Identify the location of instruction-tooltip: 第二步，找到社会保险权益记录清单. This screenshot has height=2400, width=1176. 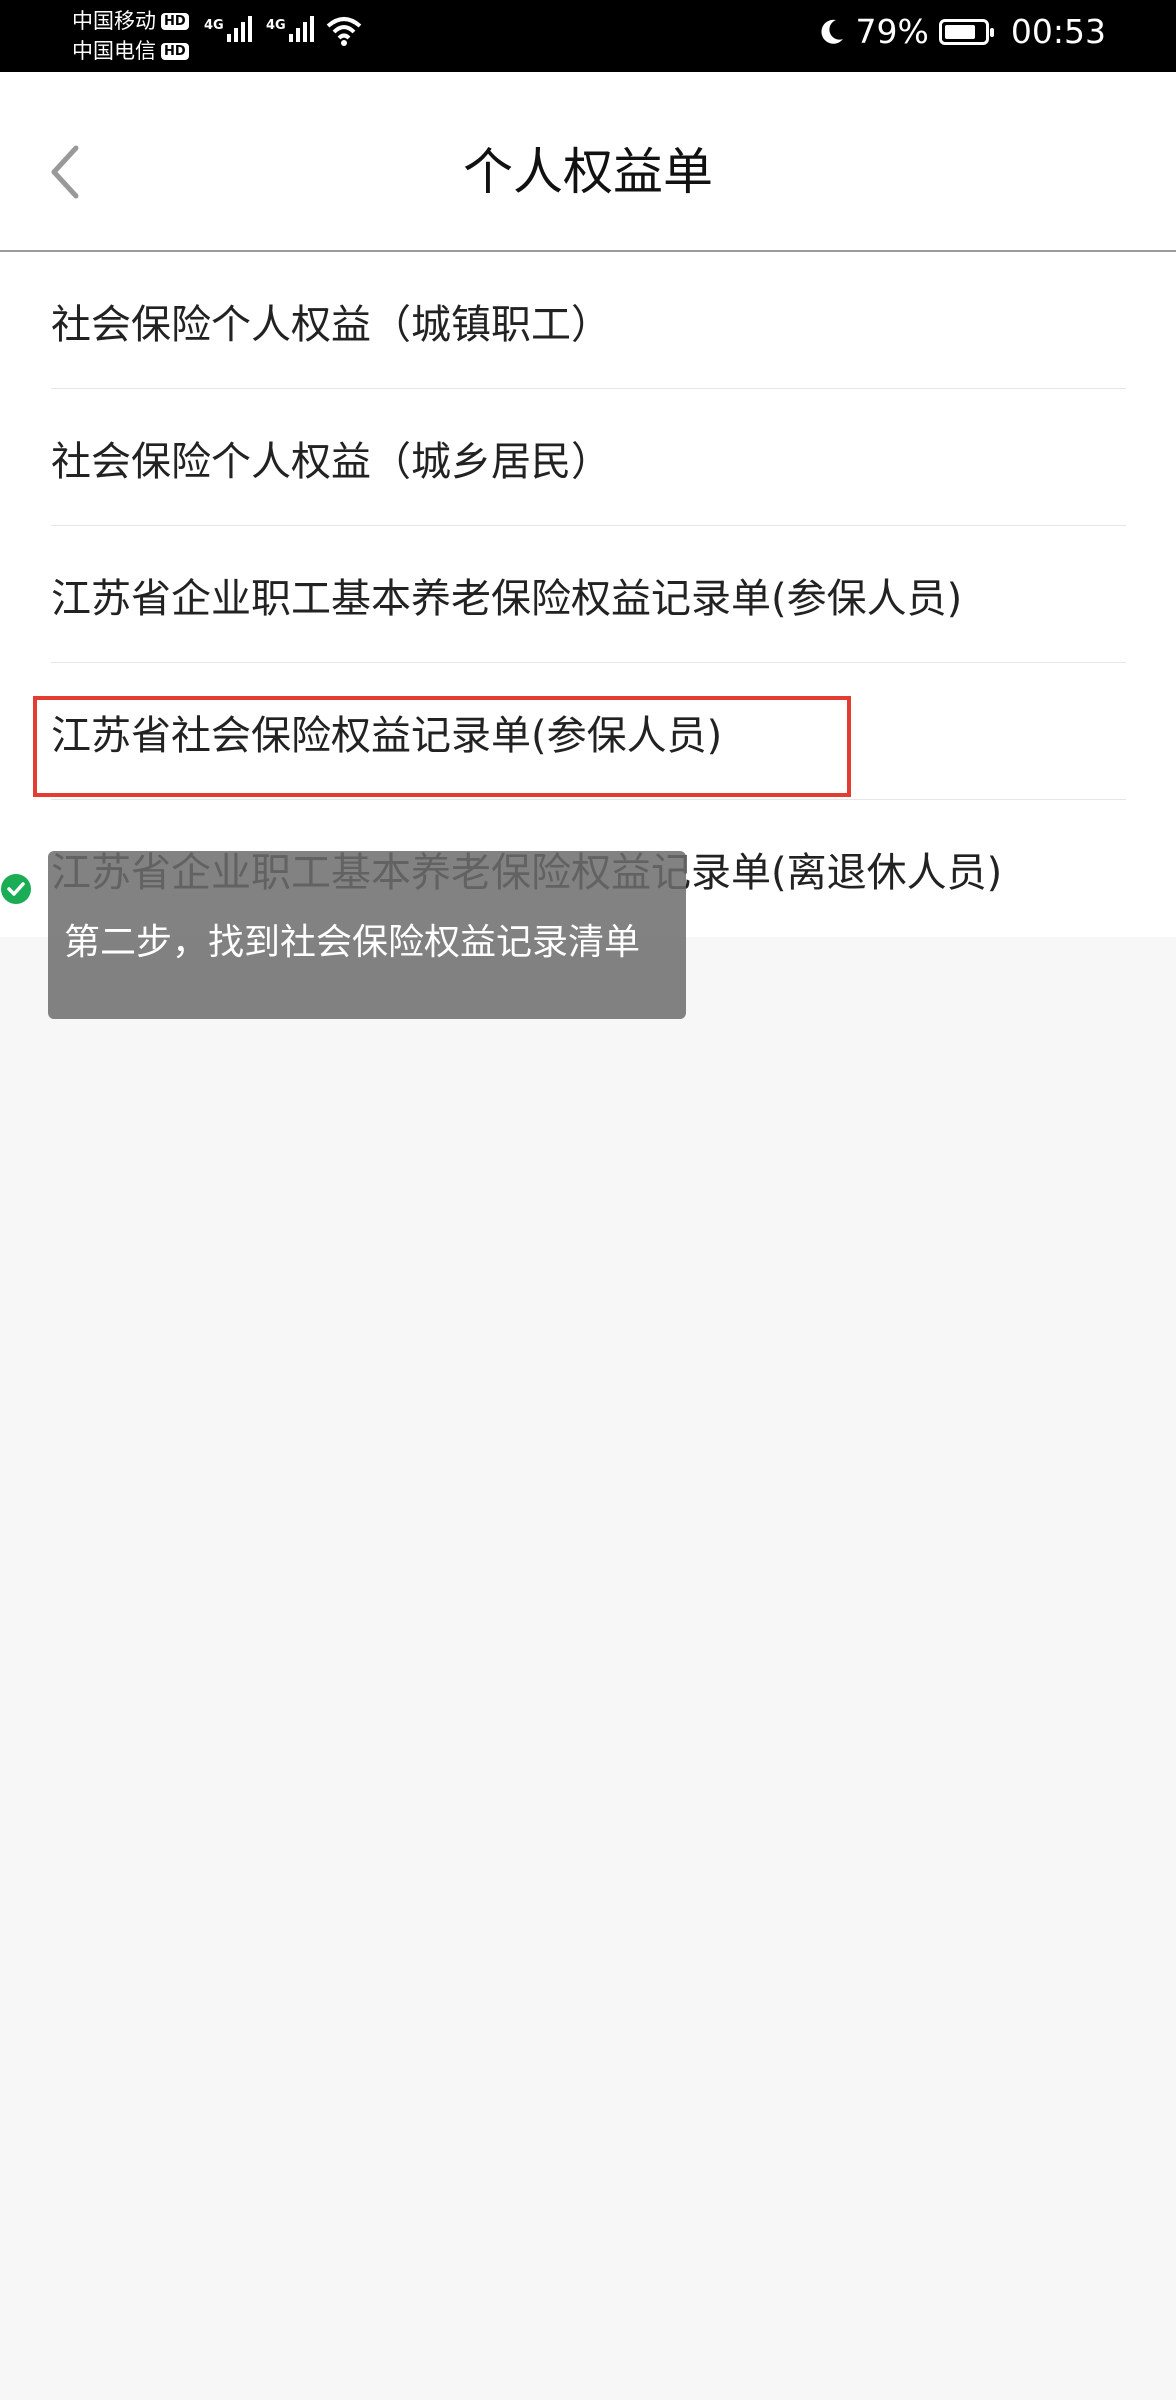
(367, 935).